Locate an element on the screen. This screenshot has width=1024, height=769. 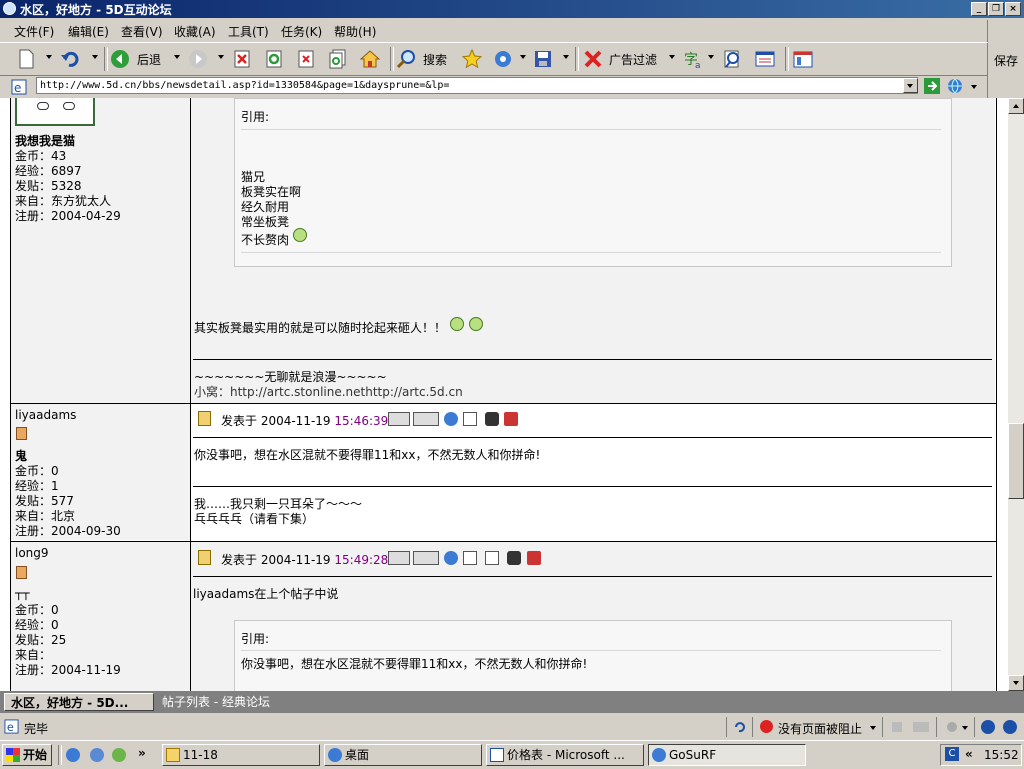
menu-help: 帮助(H) is located at coordinates (355, 31).